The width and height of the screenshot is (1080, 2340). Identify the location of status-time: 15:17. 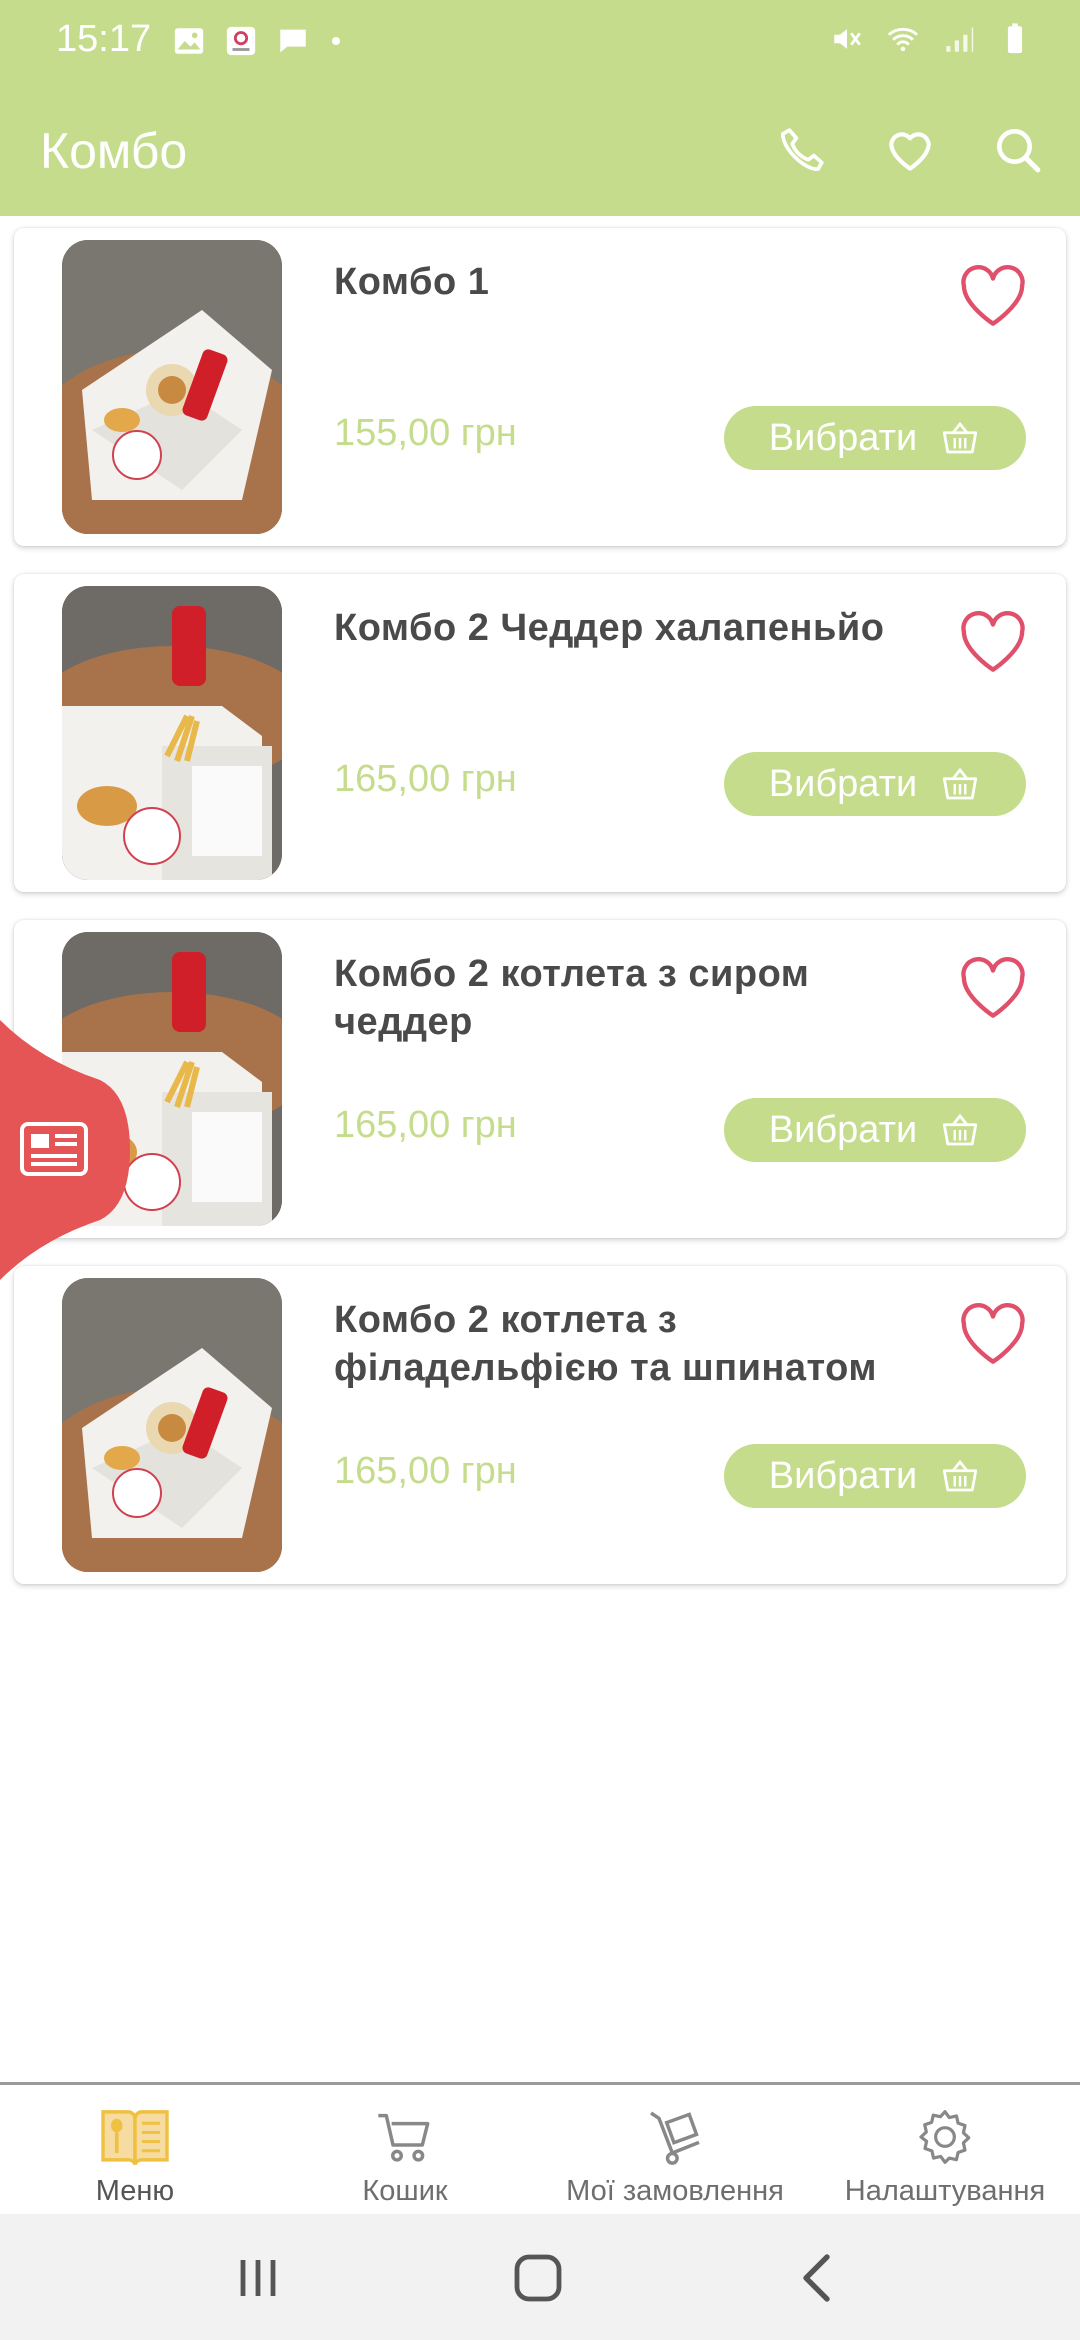
(104, 39).